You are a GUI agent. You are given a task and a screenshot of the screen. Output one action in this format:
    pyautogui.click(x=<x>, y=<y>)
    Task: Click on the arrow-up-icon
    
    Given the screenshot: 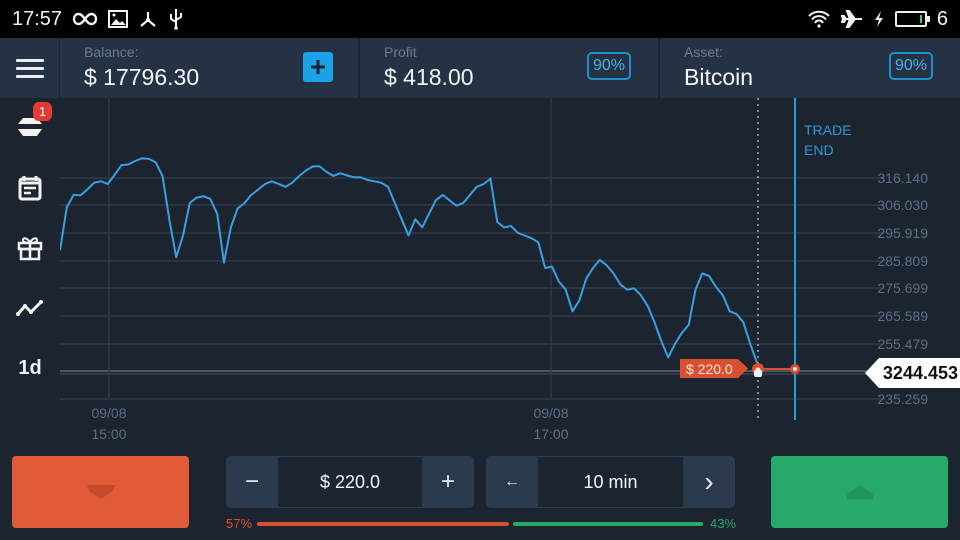 What is the action you would take?
    pyautogui.click(x=859, y=492)
    